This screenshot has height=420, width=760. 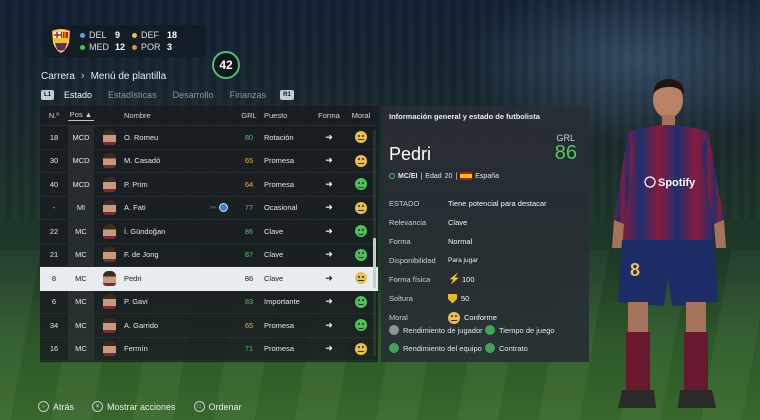 What do you see at coordinates (533, 330) in the screenshot?
I see `factor-playing-time: Tiempo de juego` at bounding box center [533, 330].